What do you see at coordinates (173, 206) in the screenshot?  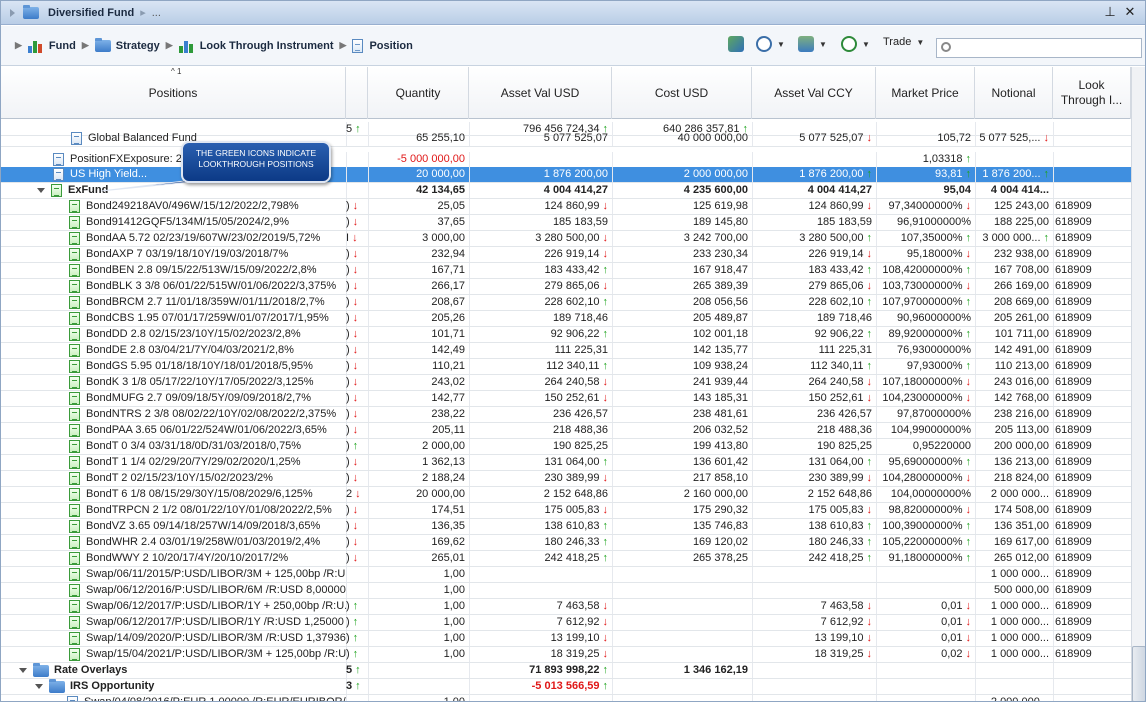 I see `position-name-cell: Bond249218AV0/496W/15/12/2022/2,798%` at bounding box center [173, 206].